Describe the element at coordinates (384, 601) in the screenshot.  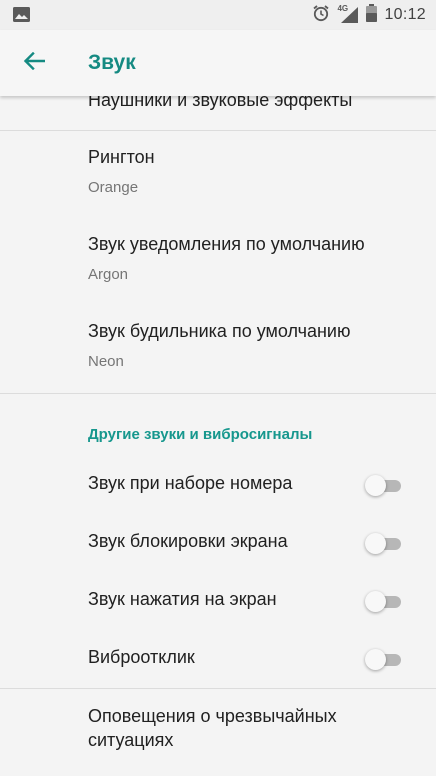
I see `touch-sound-toggle` at that location.